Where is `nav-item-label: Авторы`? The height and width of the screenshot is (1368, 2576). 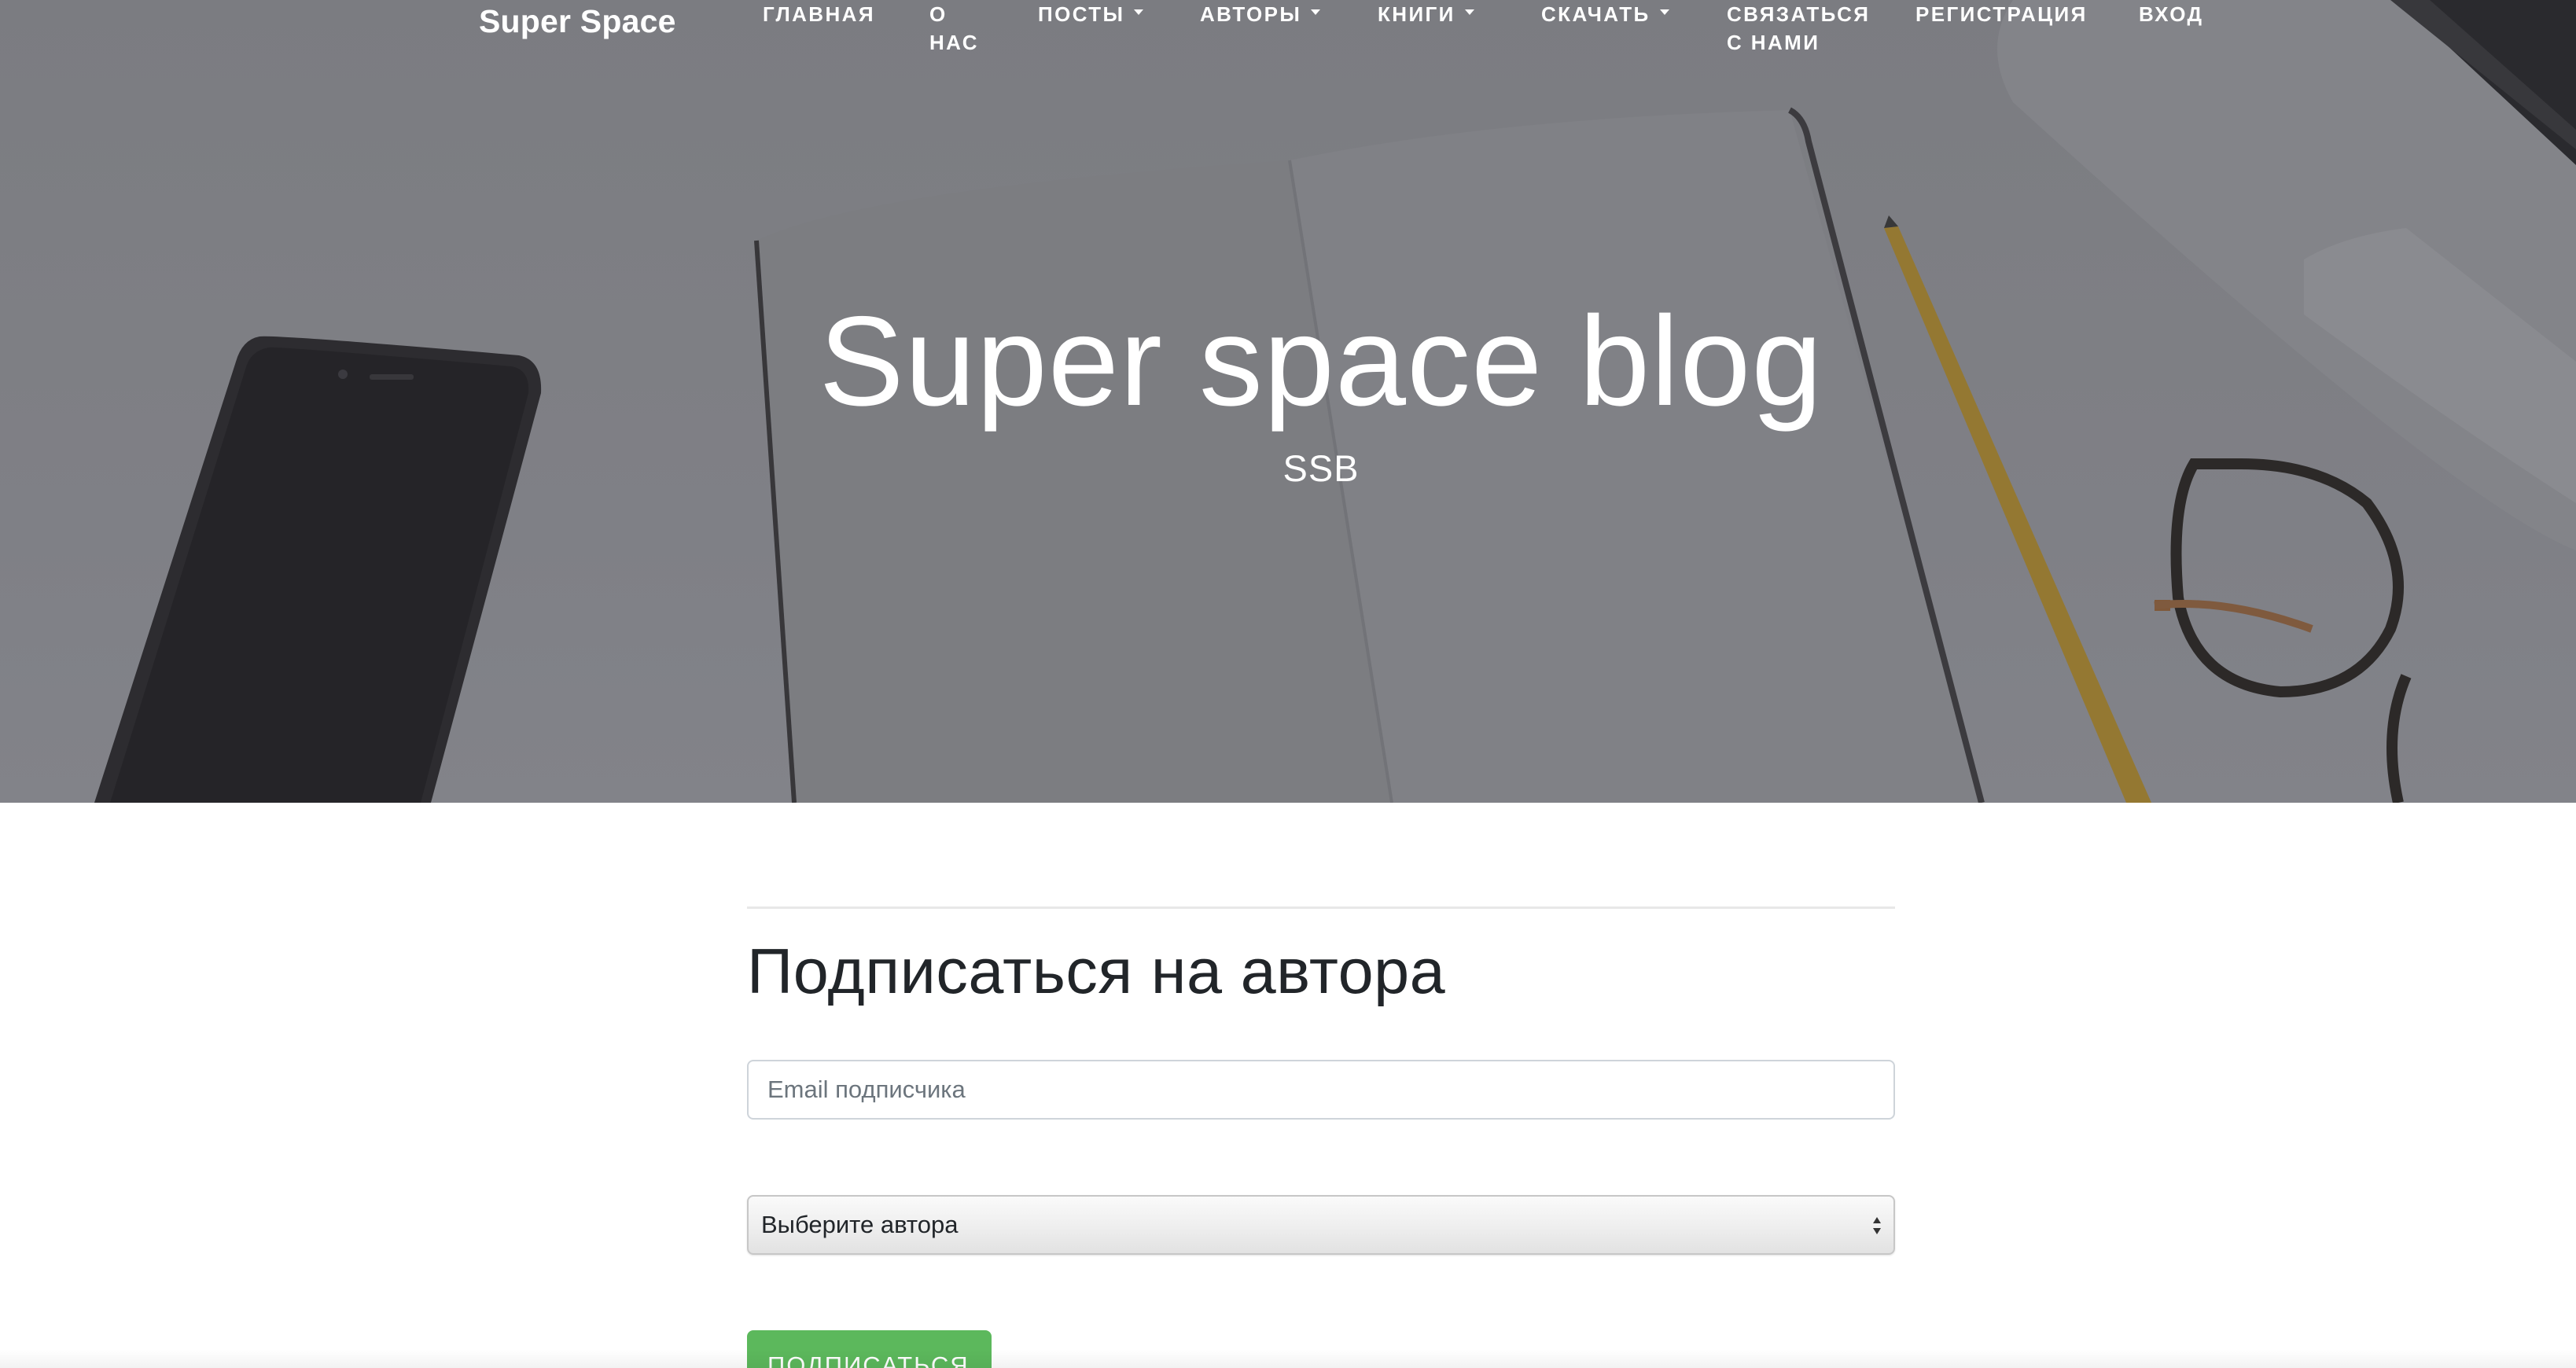 nav-item-label: Авторы is located at coordinates (1251, 14).